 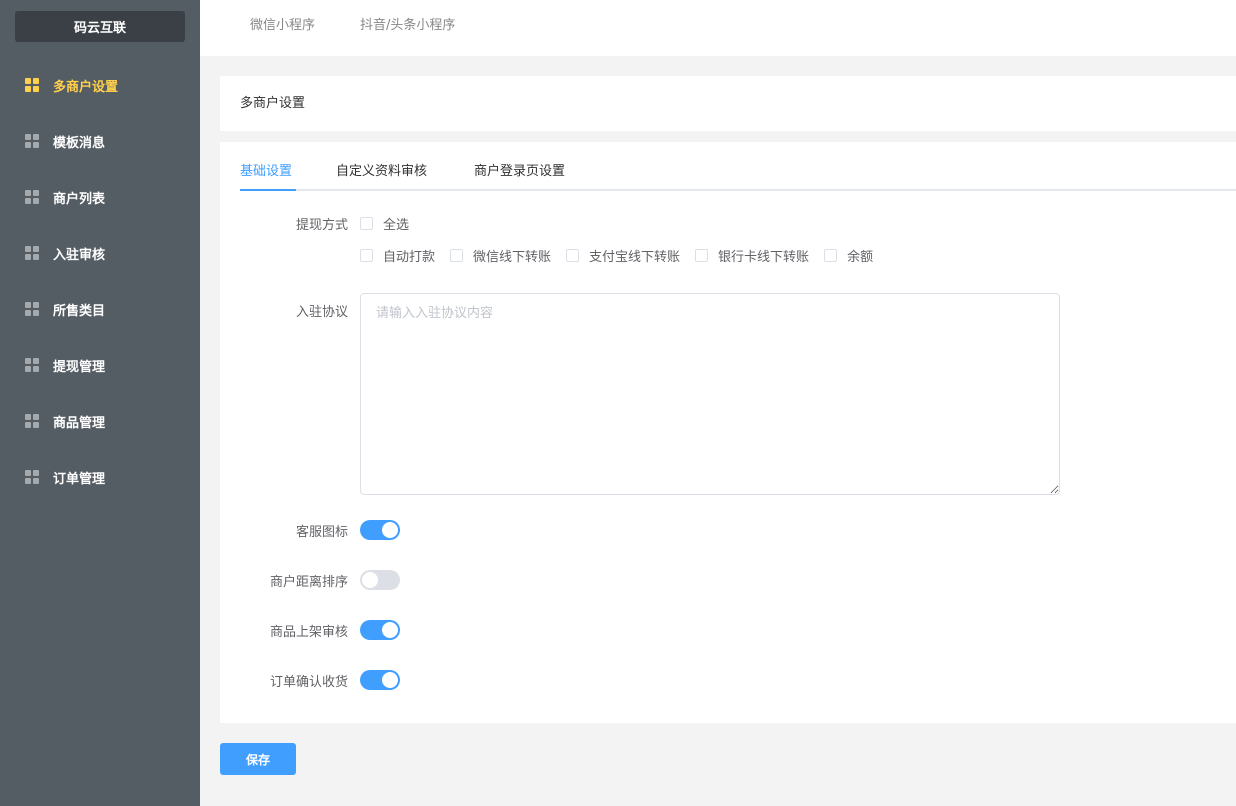 I want to click on sidebar-item-label: 多商户设置, so click(x=86, y=87).